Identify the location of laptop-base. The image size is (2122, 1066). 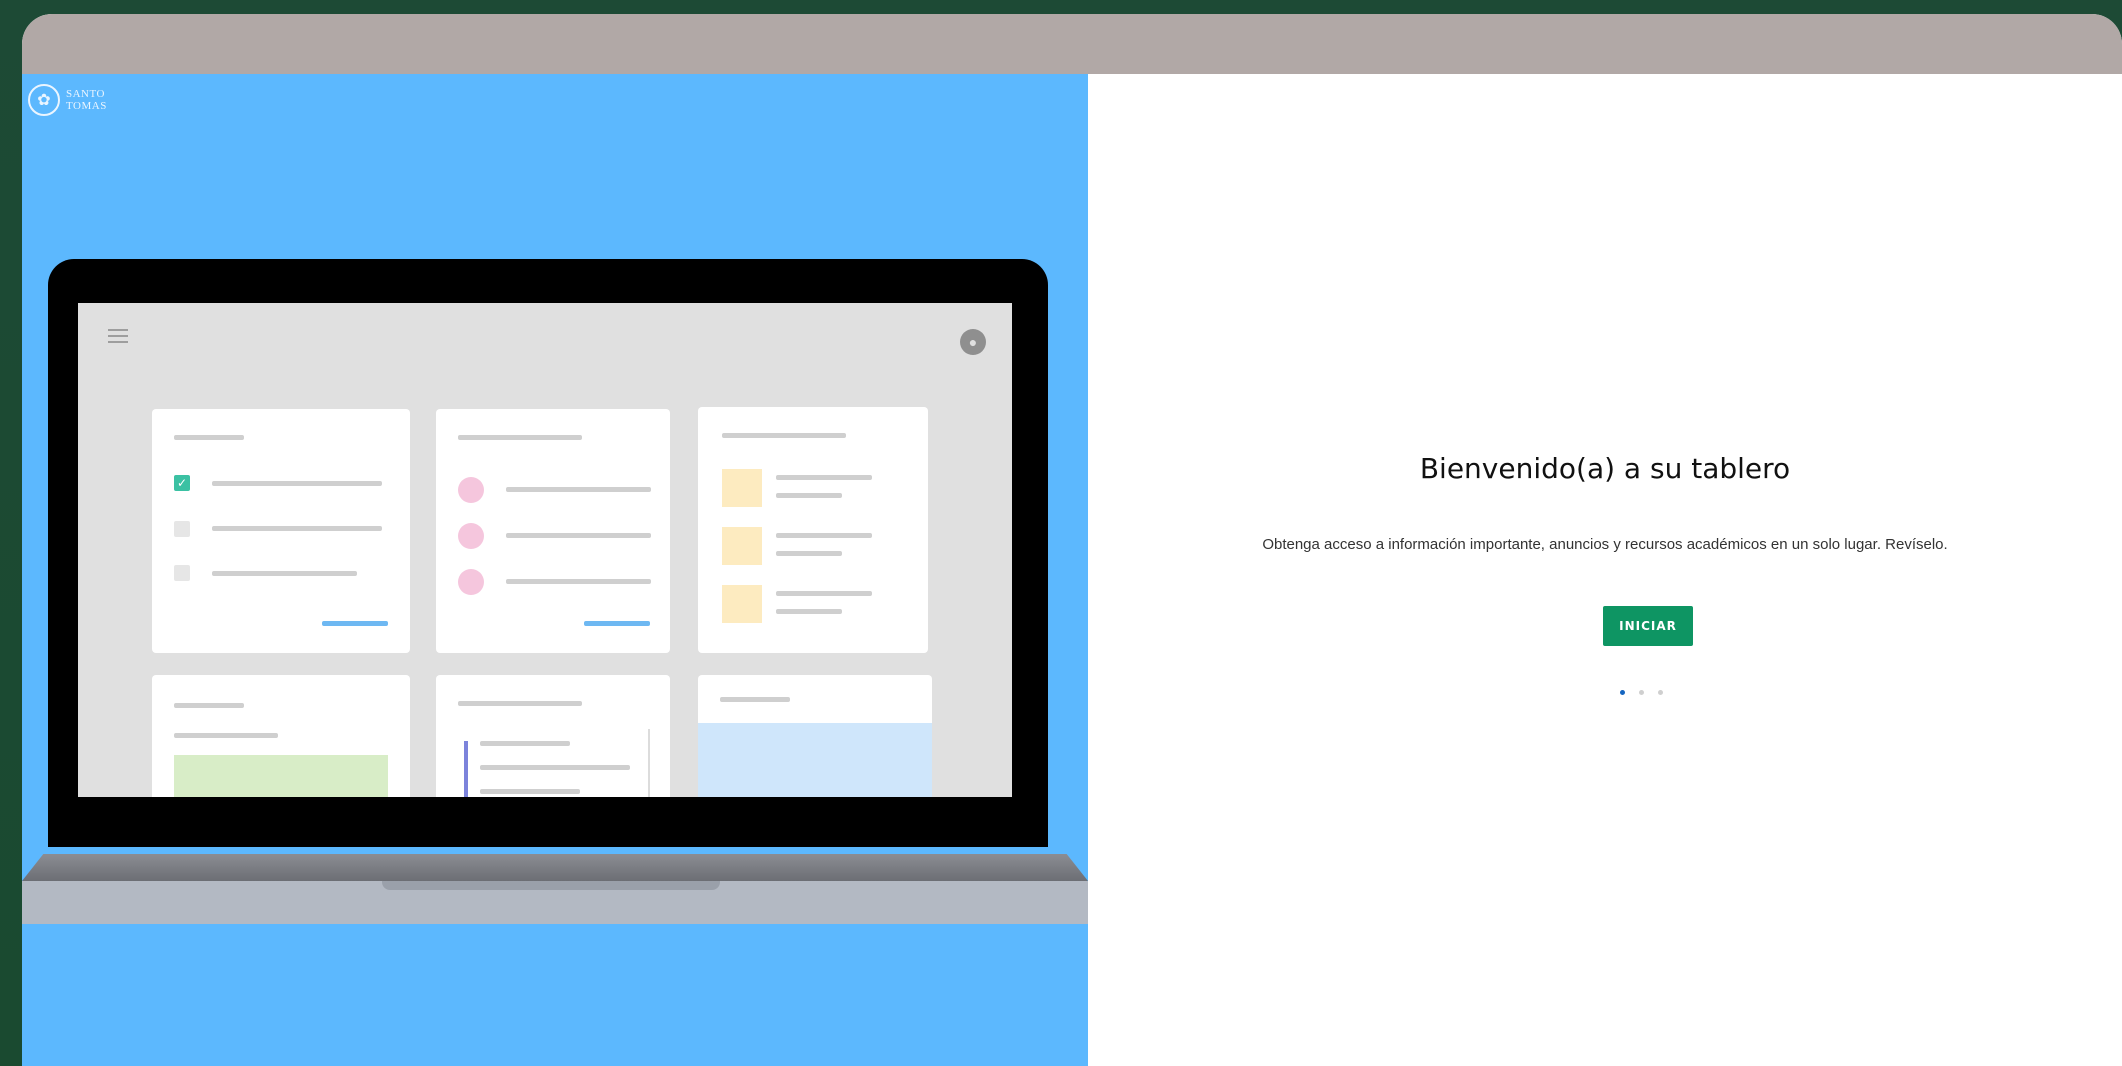
(555, 867).